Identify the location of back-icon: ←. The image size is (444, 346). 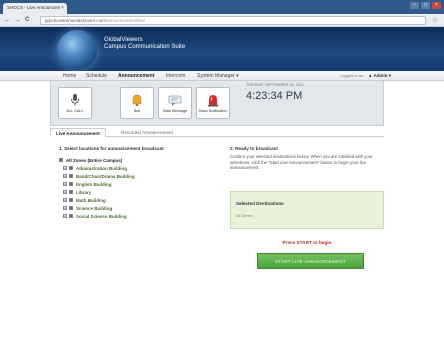
(7, 20).